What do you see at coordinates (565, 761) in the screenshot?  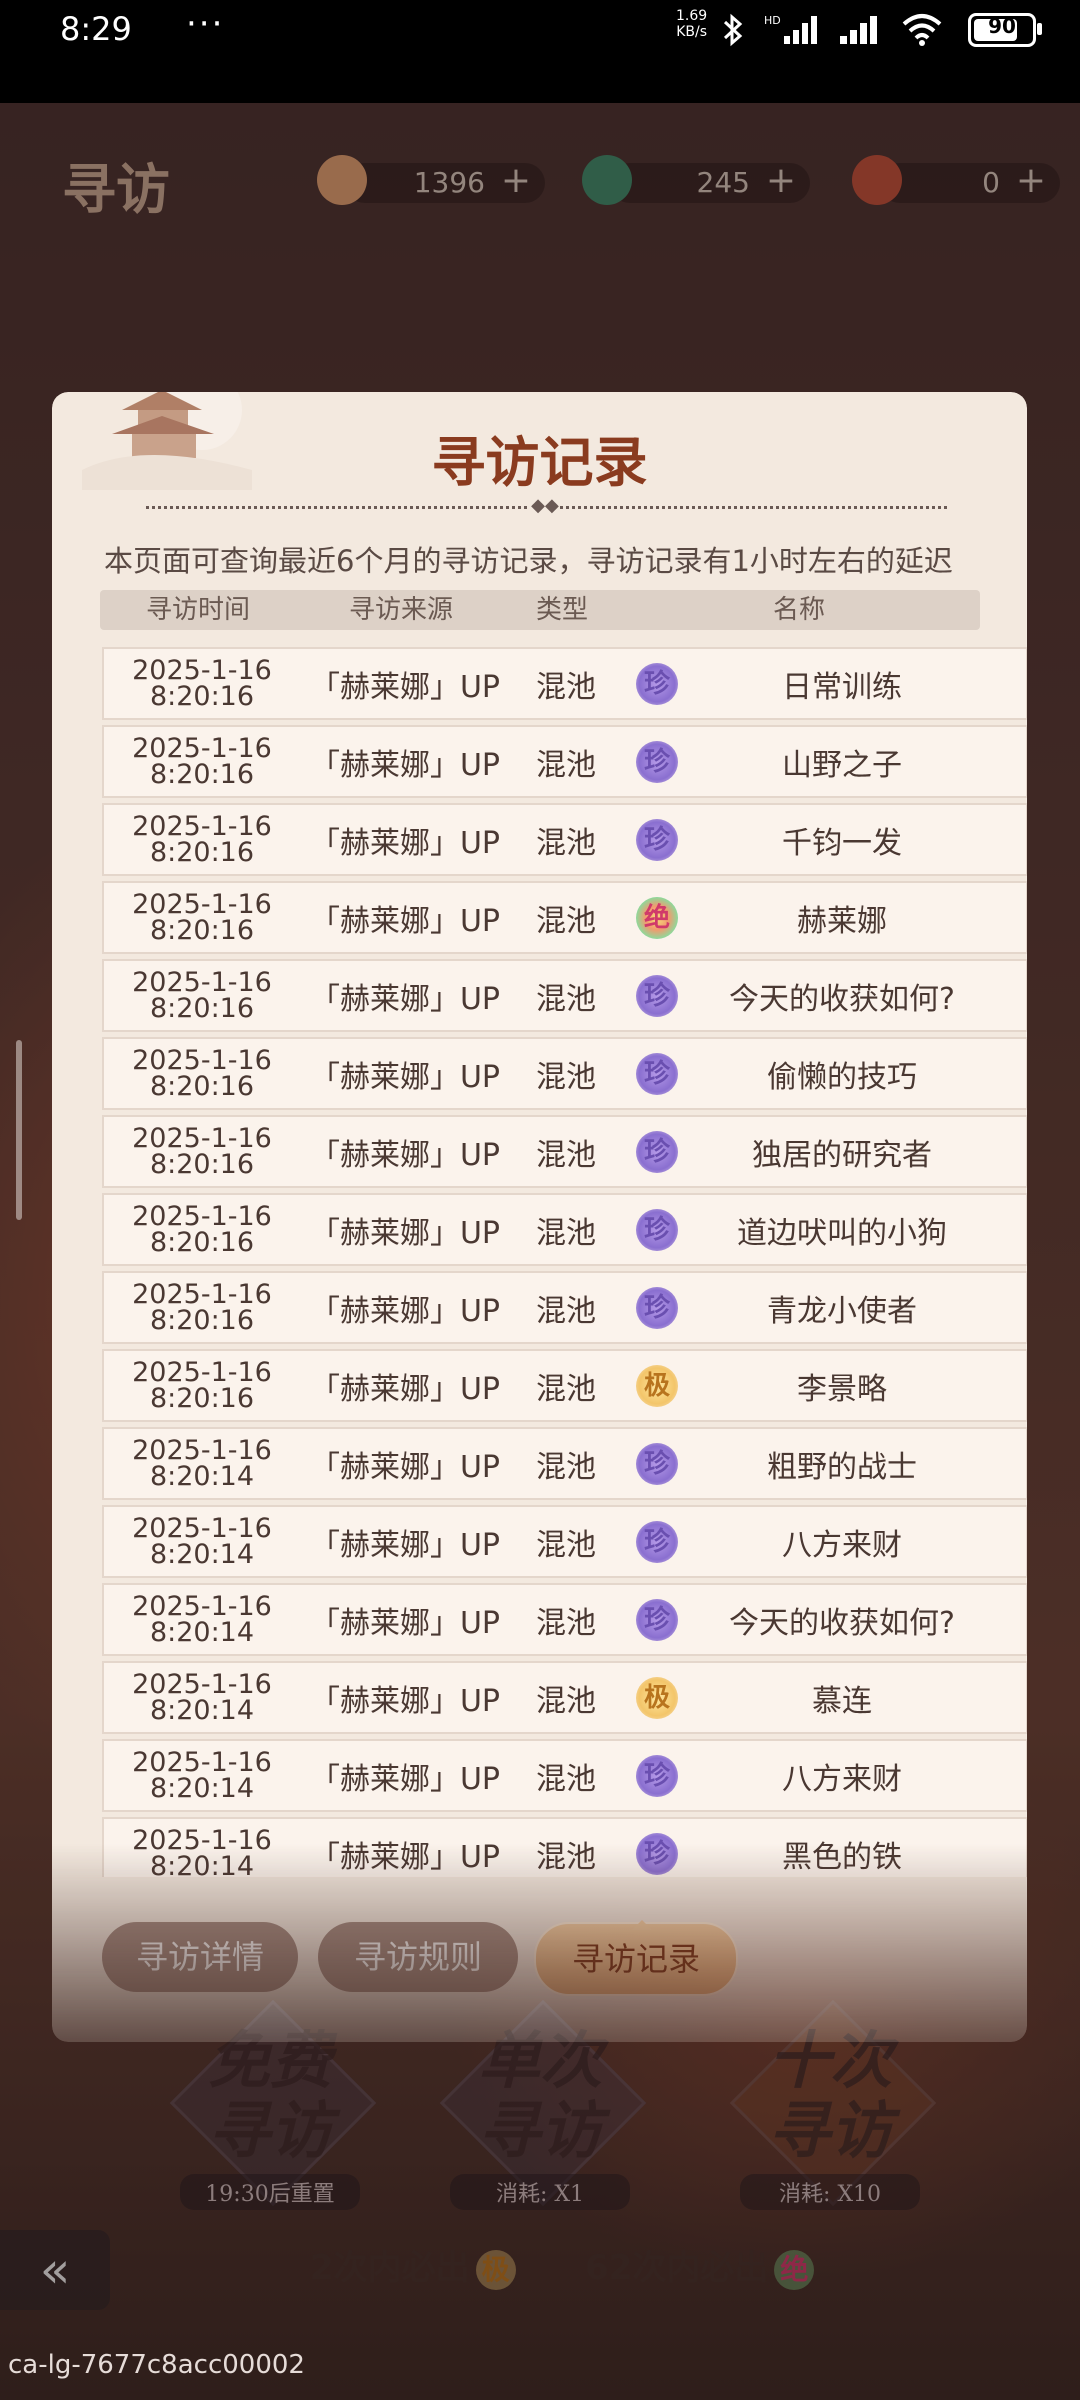 I see `table-row: 2025-1-16 8:20:16 「赫莱娜」UP 混池珍山野之子` at bounding box center [565, 761].